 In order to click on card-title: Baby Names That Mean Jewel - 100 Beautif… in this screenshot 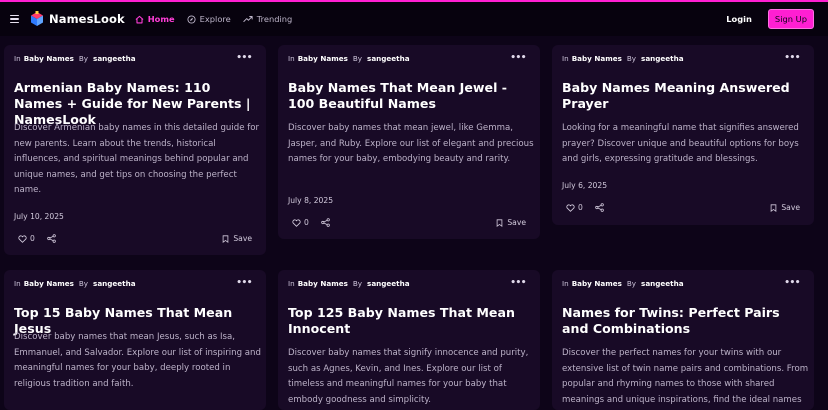, I will do `click(411, 96)`.